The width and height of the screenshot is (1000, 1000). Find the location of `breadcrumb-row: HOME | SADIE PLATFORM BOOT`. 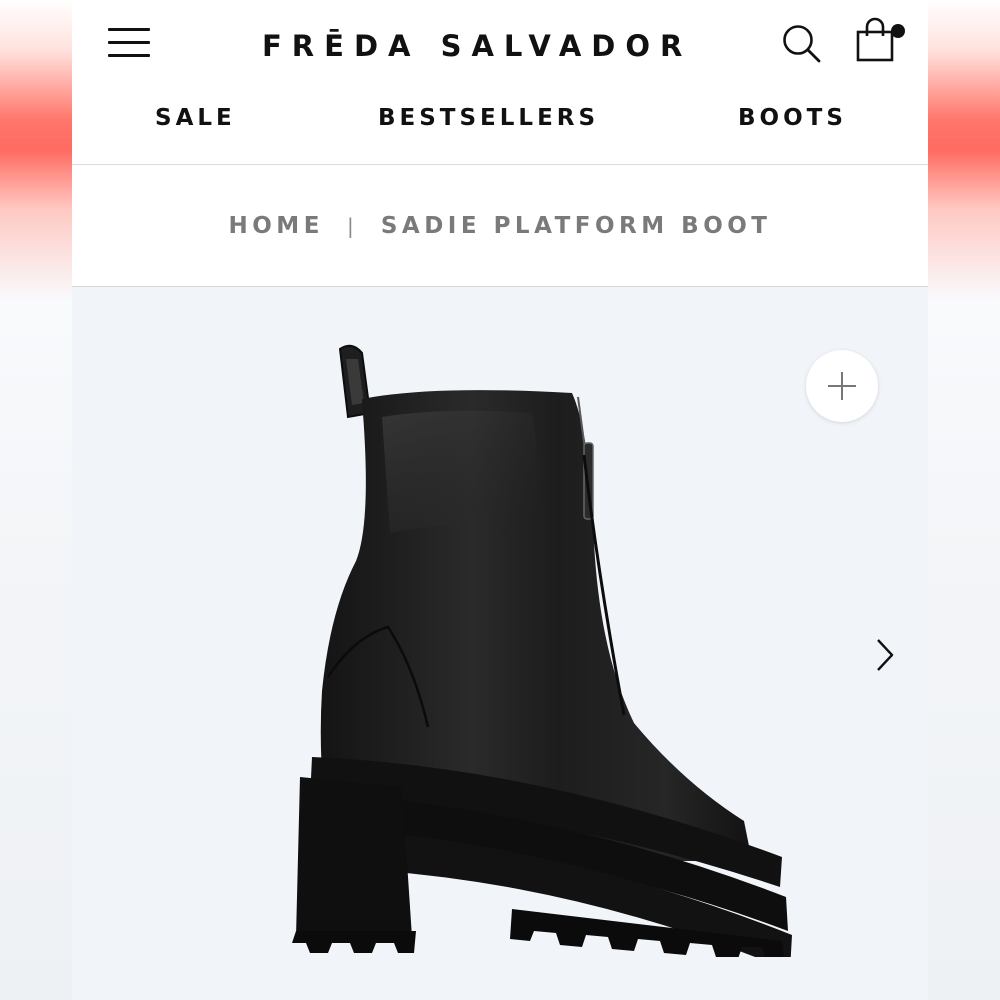

breadcrumb-row: HOME | SADIE PLATFORM BOOT is located at coordinates (500, 225).